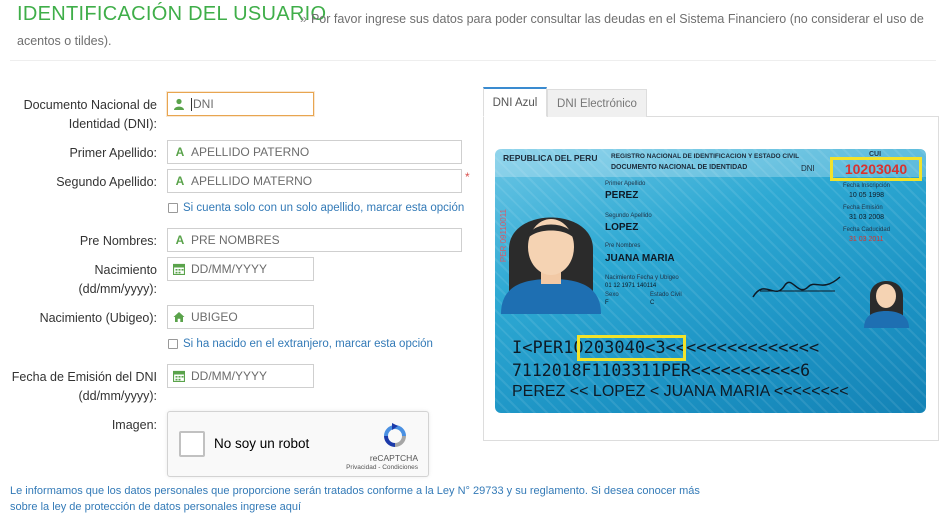 Image resolution: width=950 pixels, height=523 pixels. Describe the element at coordinates (640, 258) in the screenshot. I see `nombres-val: JUANA MARIA` at that location.